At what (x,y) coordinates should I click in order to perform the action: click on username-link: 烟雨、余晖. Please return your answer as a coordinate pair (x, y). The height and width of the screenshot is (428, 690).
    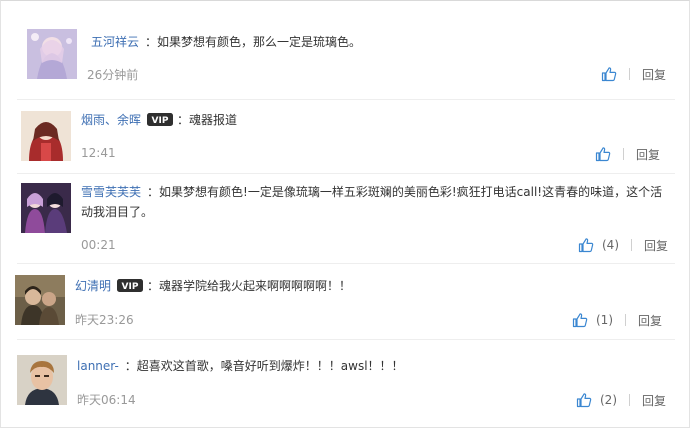
    Looking at the image, I should click on (111, 120).